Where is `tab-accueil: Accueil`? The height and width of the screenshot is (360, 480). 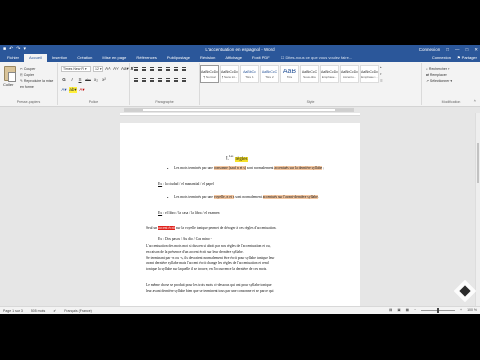
tab-accueil: Accueil is located at coordinates (35, 58).